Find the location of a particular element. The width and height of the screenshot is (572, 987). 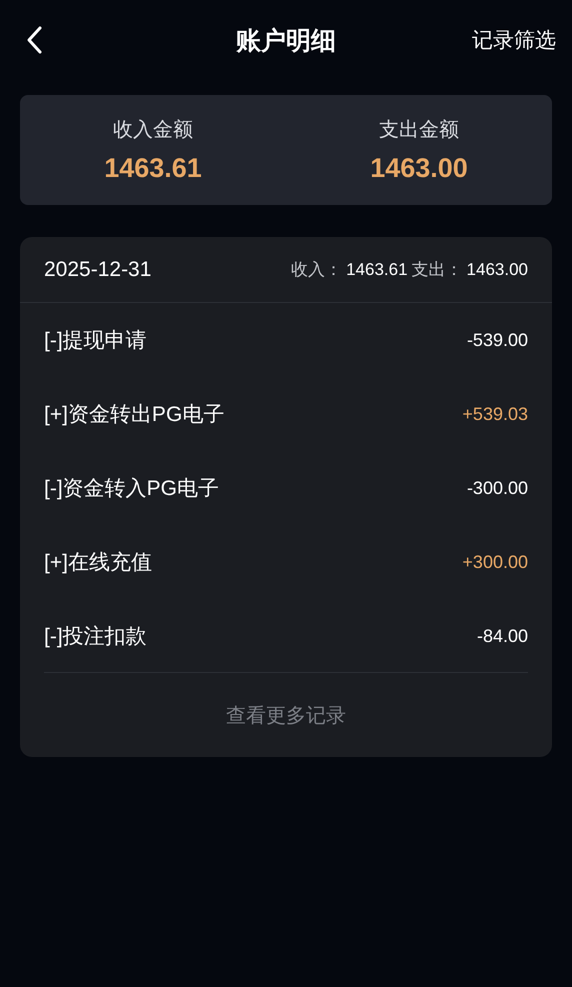

total-value: 1463.61 is located at coordinates (377, 270).